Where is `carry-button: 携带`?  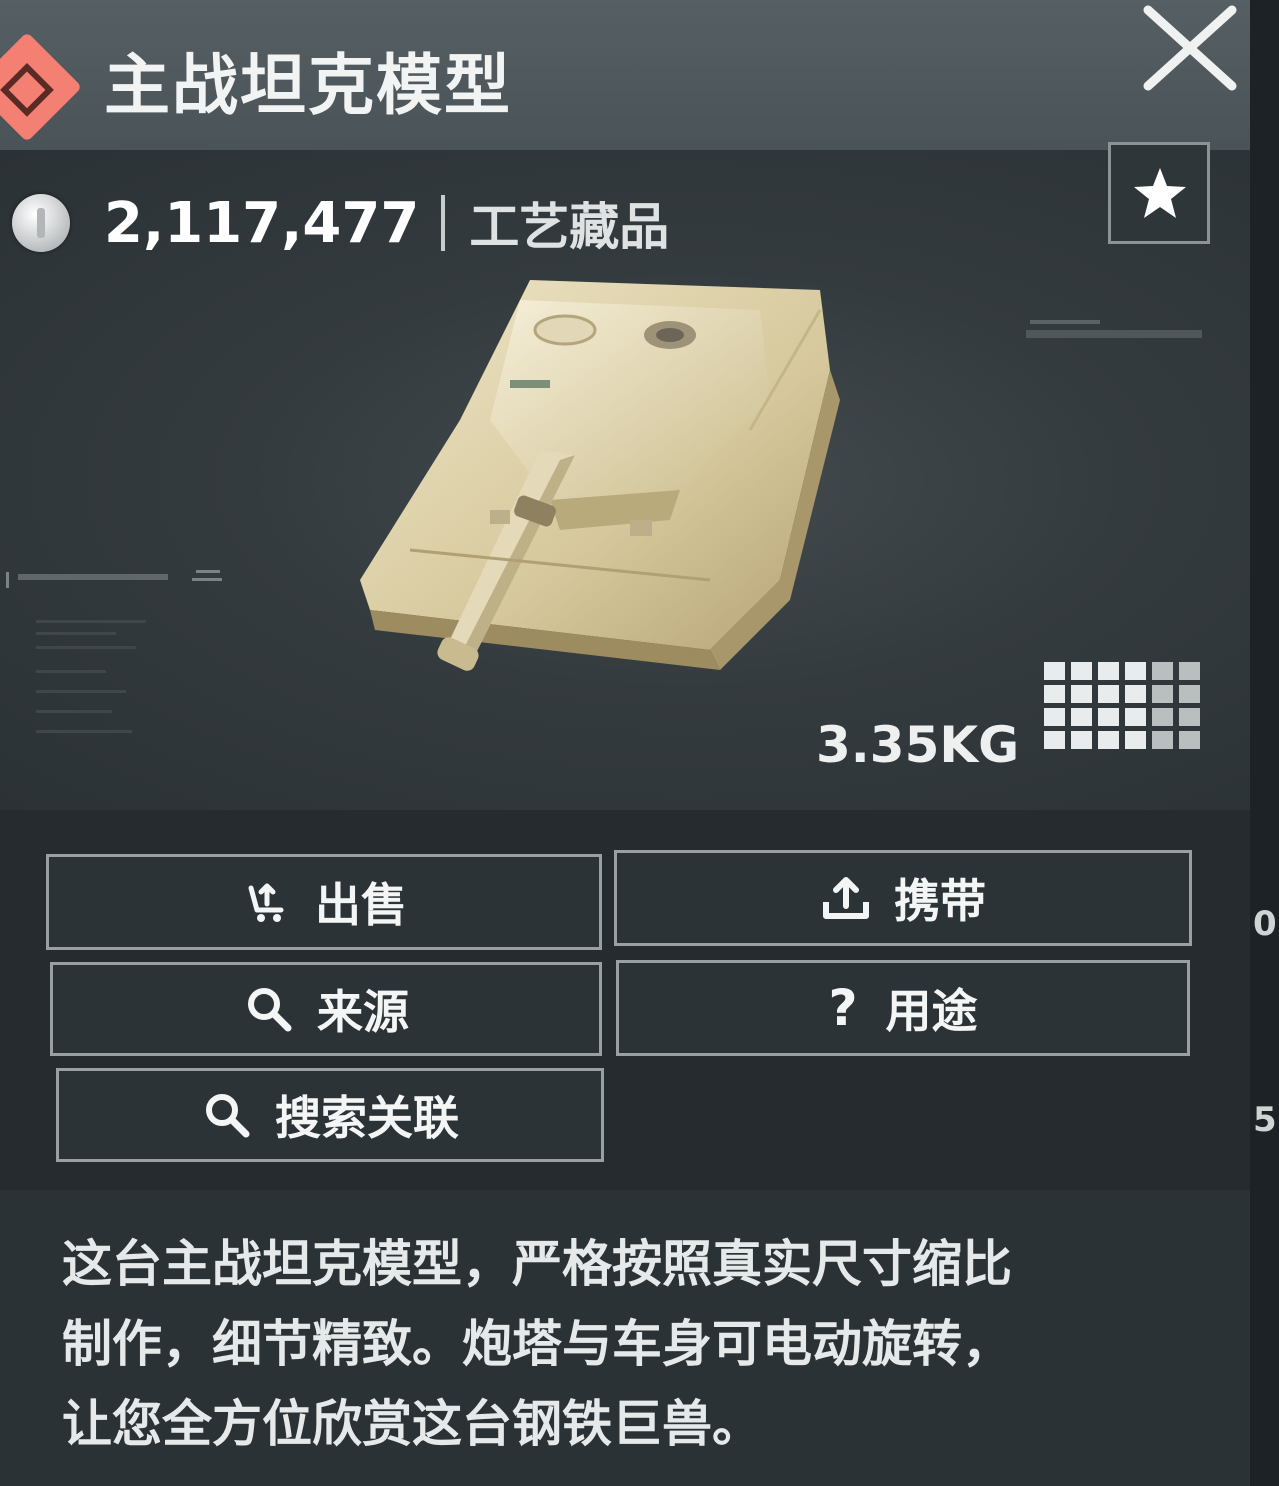
carry-button: 携带 is located at coordinates (903, 898).